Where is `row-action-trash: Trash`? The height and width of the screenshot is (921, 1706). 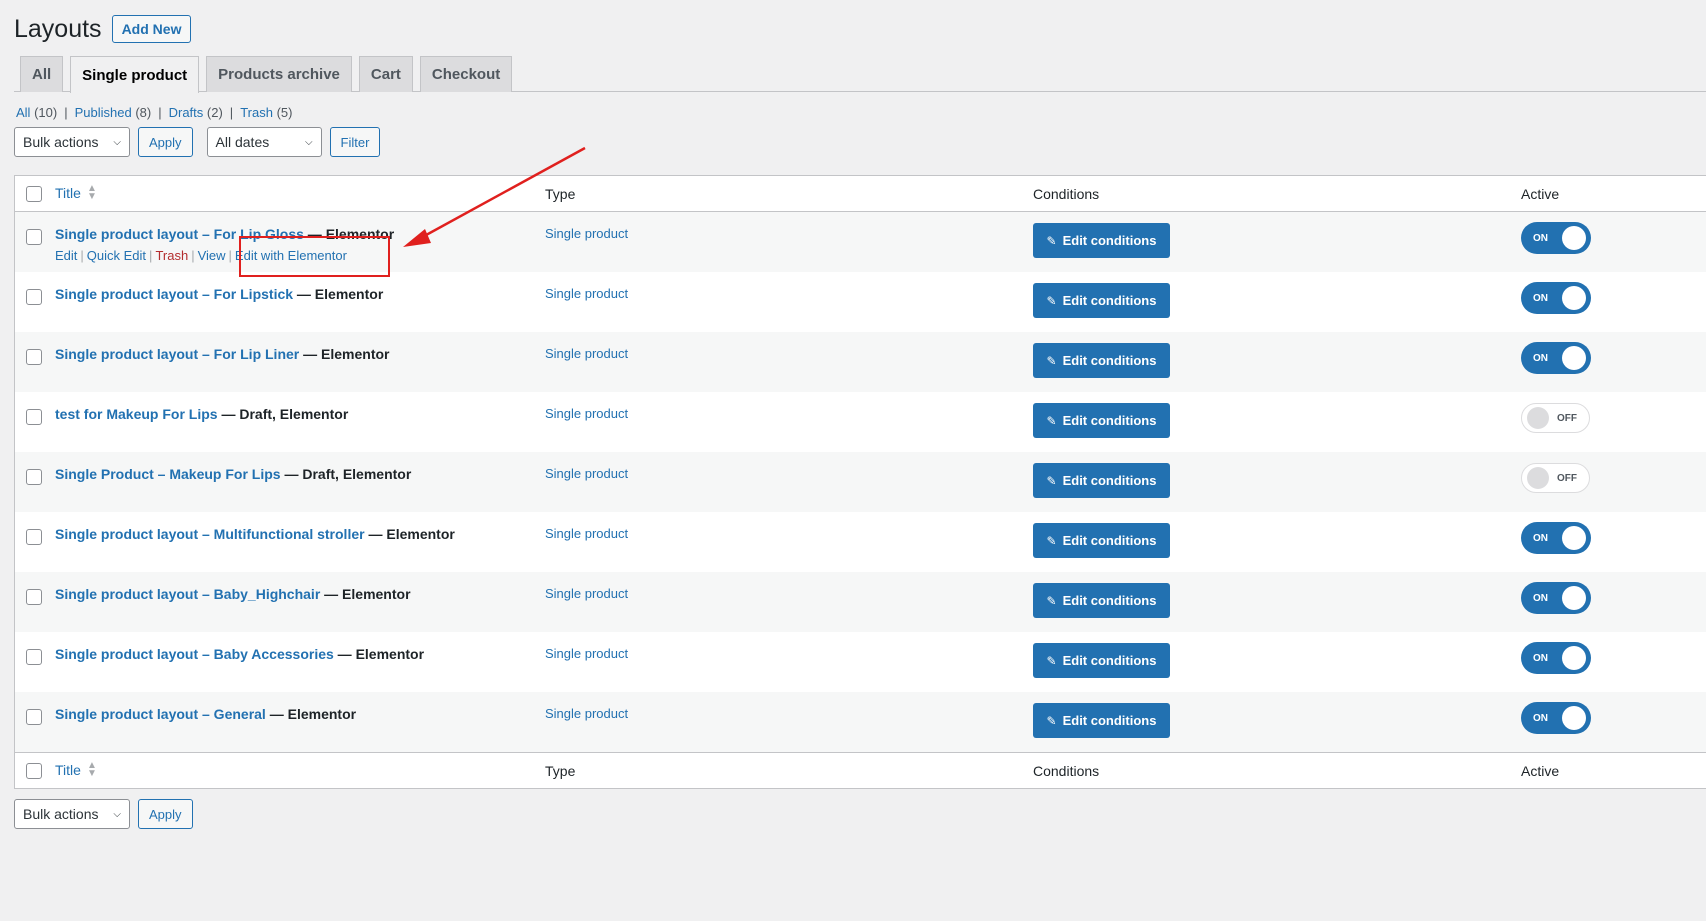 row-action-trash: Trash is located at coordinates (171, 255).